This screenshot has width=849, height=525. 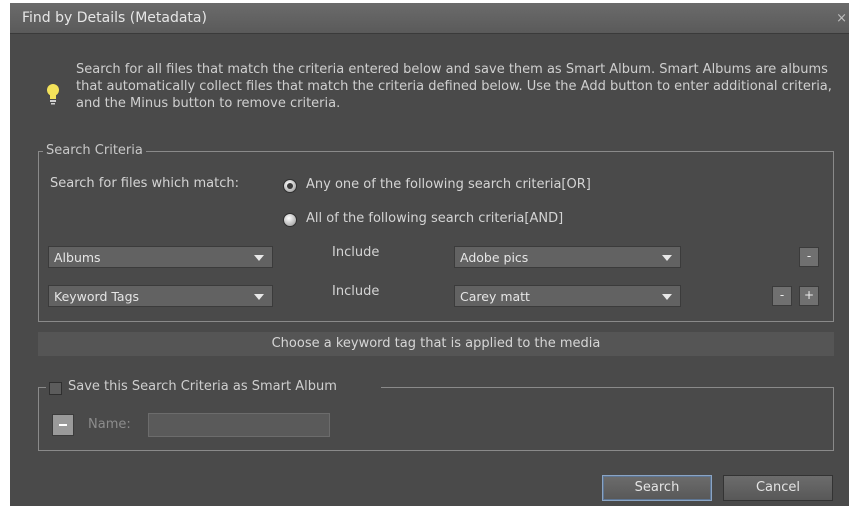 I want to click on name-label: Name:, so click(x=109, y=424).